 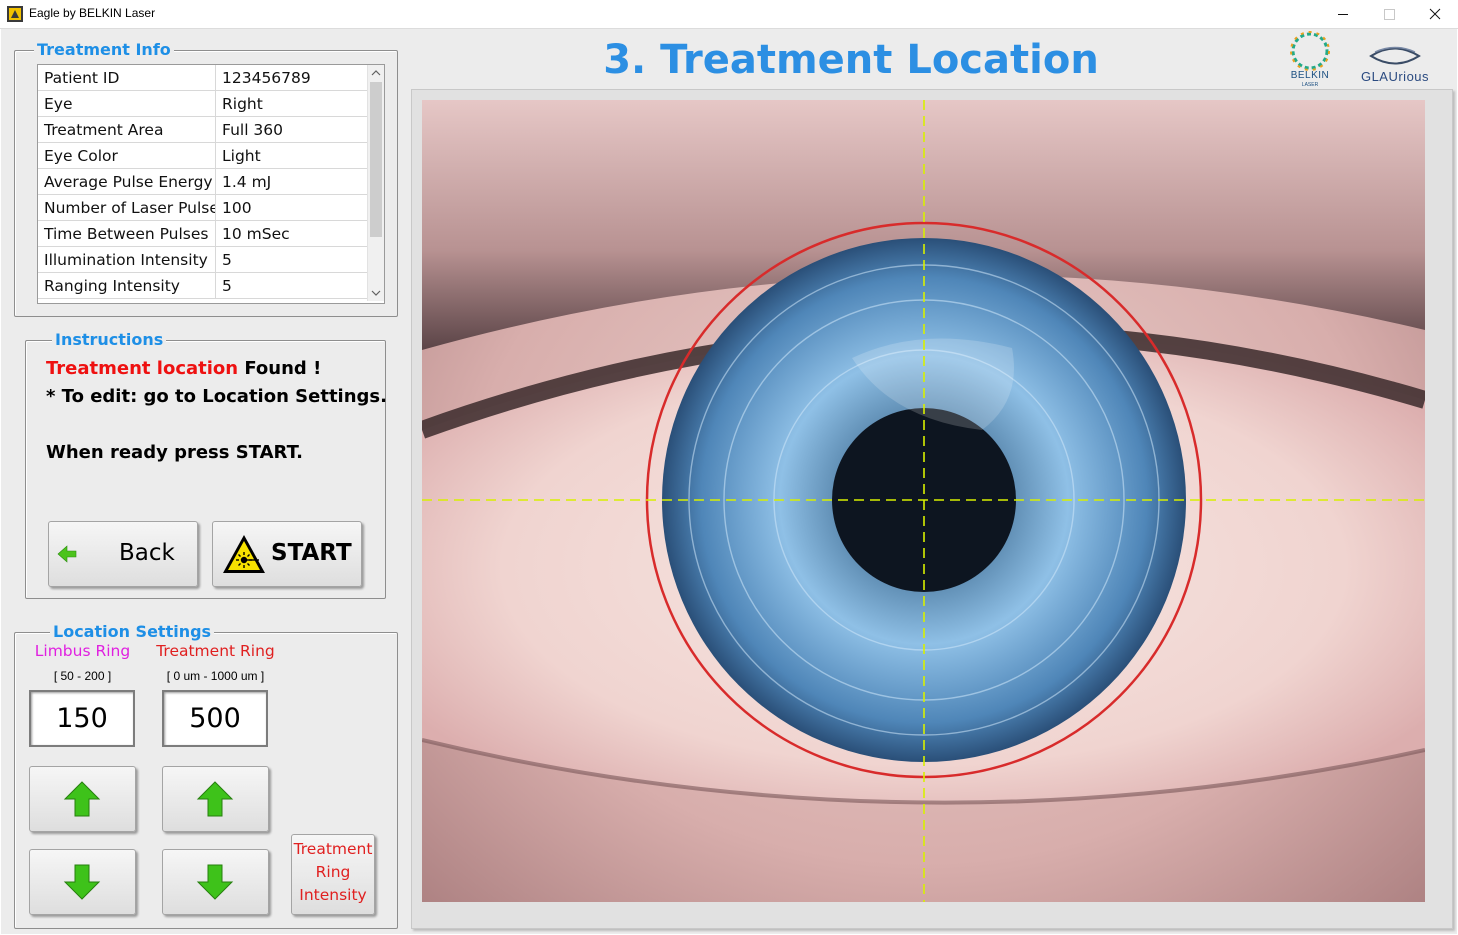 What do you see at coordinates (291, 129) in the screenshot?
I see `info-value-cell: Full 360` at bounding box center [291, 129].